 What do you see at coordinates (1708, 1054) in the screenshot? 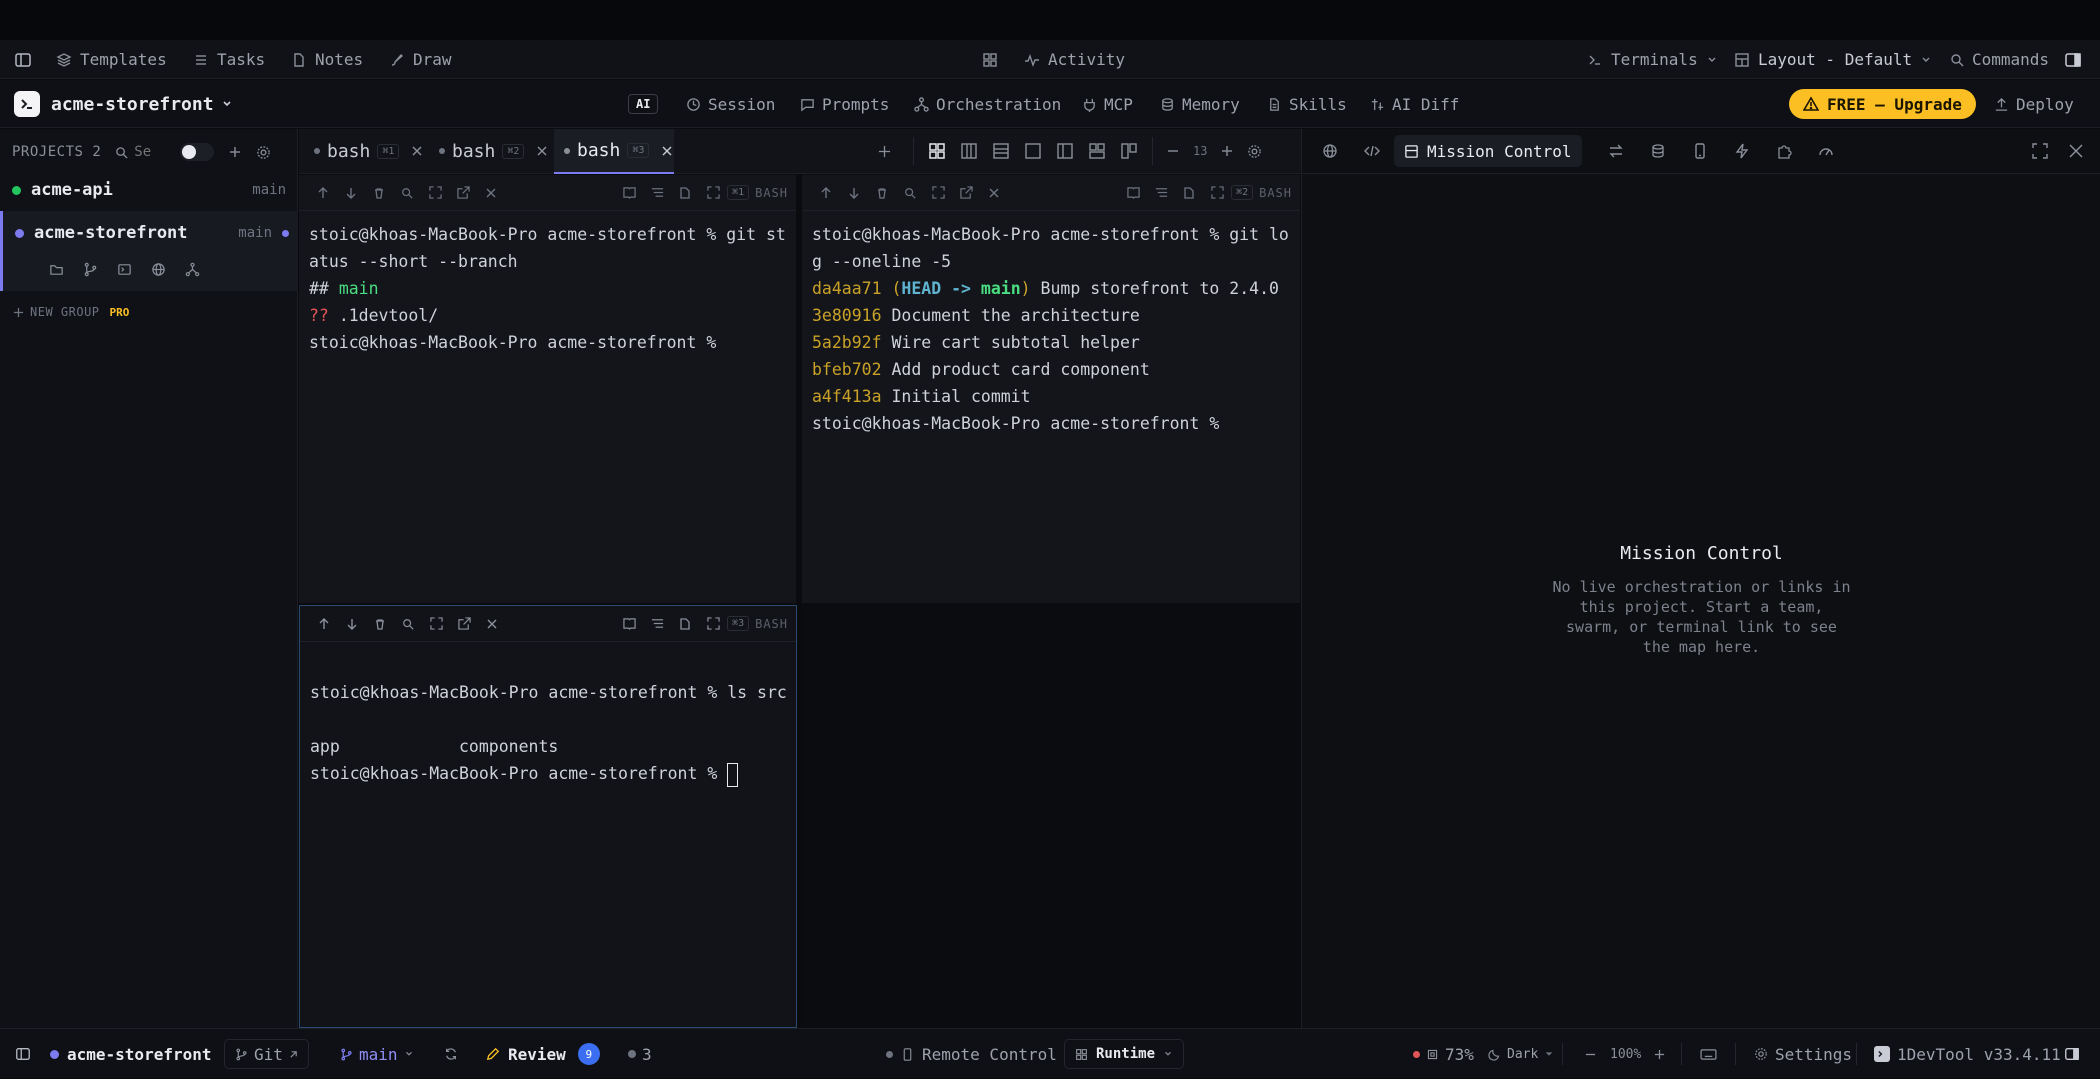
I see `keyboard-icon` at bounding box center [1708, 1054].